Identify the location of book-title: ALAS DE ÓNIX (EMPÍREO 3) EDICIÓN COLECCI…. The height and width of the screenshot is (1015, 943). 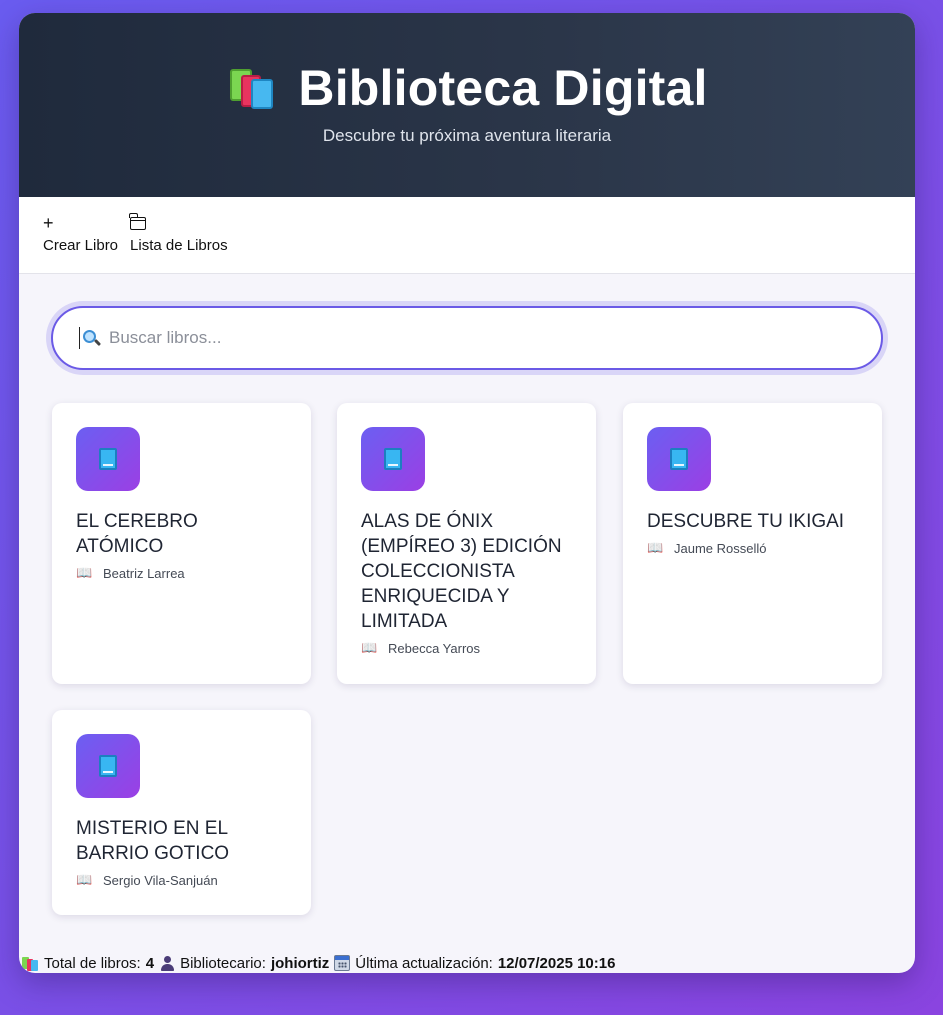
(461, 571).